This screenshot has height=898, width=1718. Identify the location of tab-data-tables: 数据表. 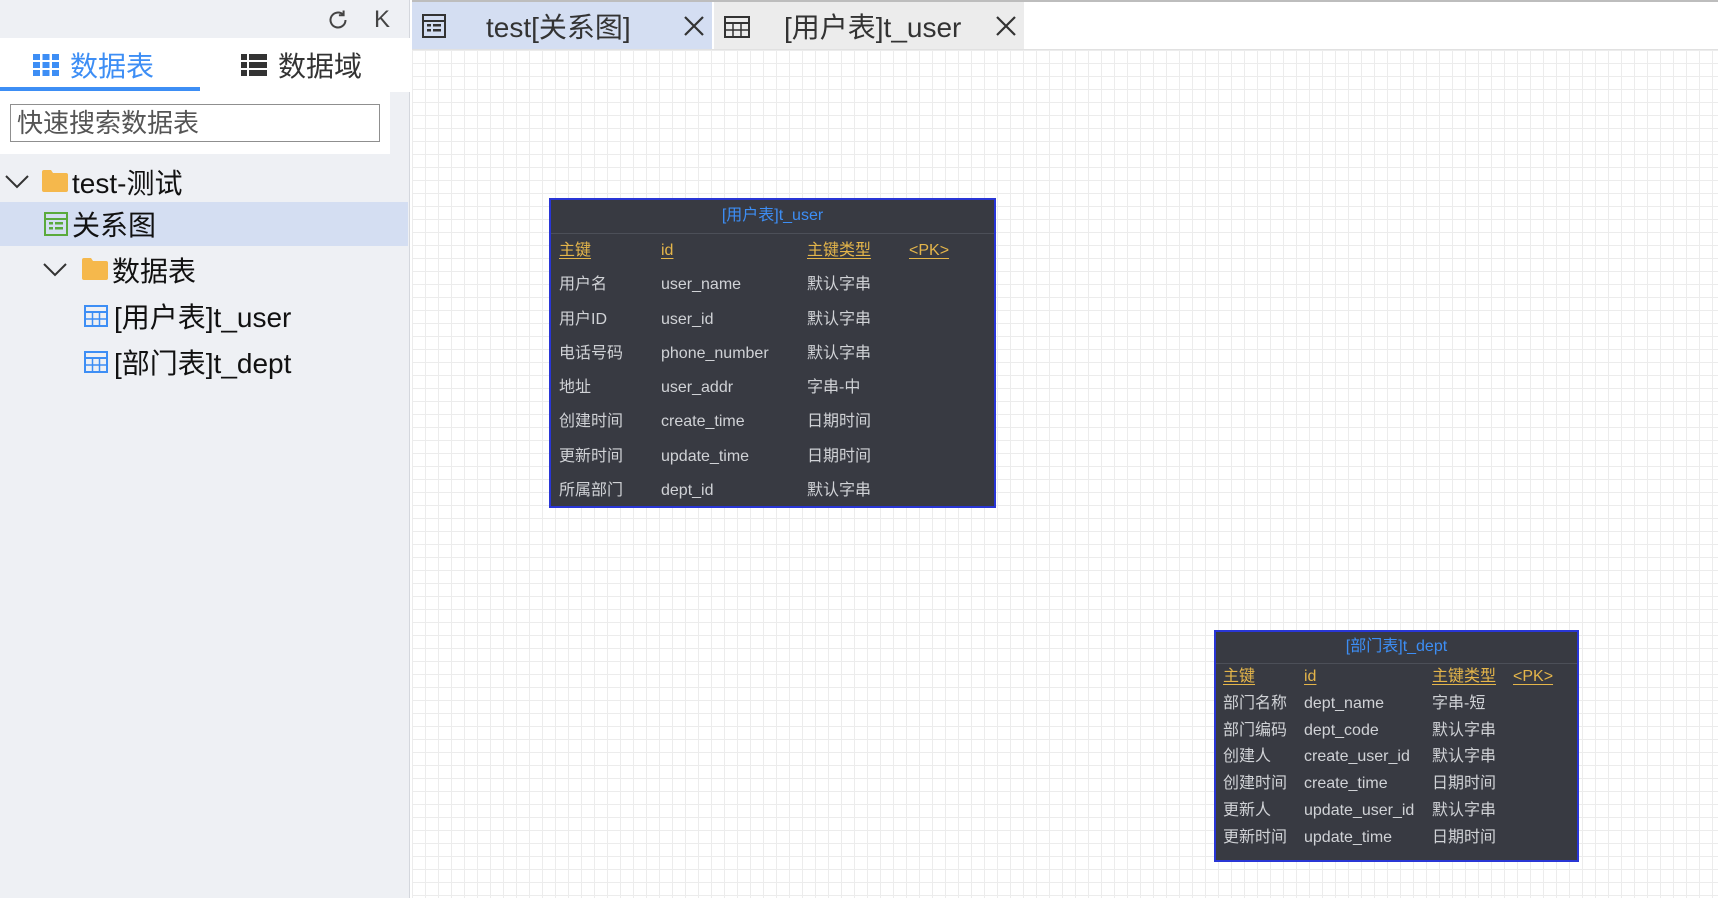
(93, 65).